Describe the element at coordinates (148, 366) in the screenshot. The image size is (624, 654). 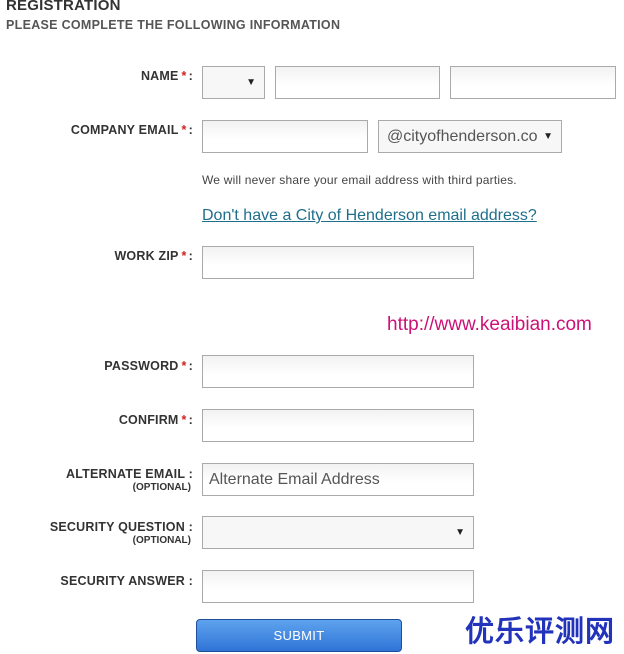
I see `password-label: PASSWORD *:` at that location.